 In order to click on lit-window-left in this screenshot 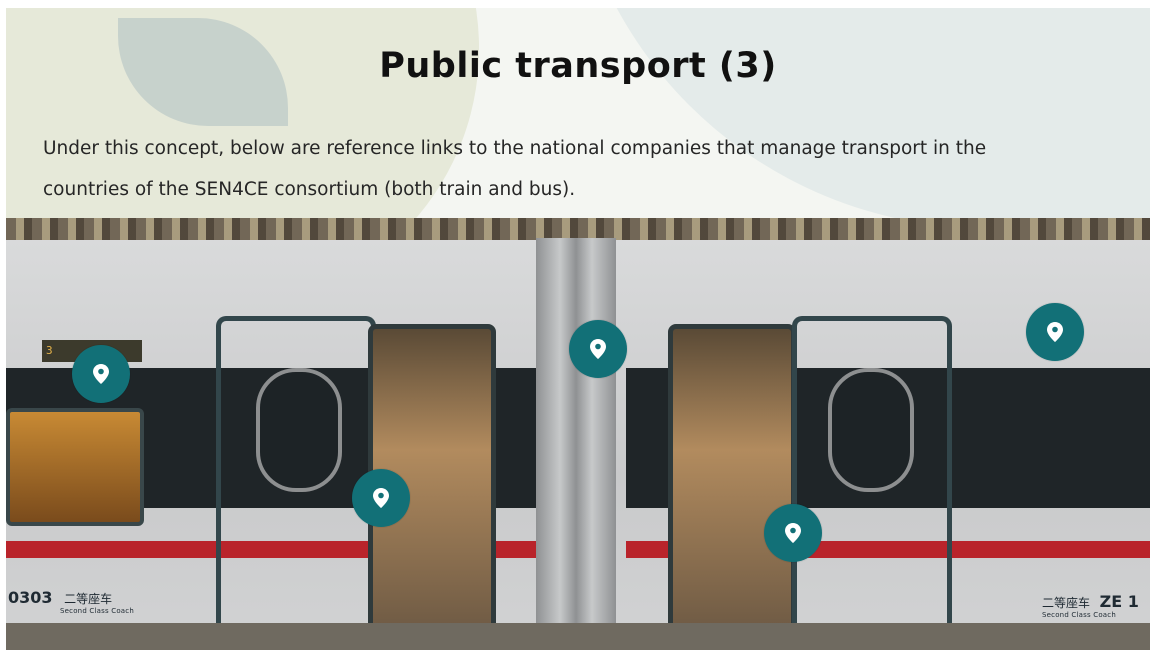, I will do `click(75, 467)`.